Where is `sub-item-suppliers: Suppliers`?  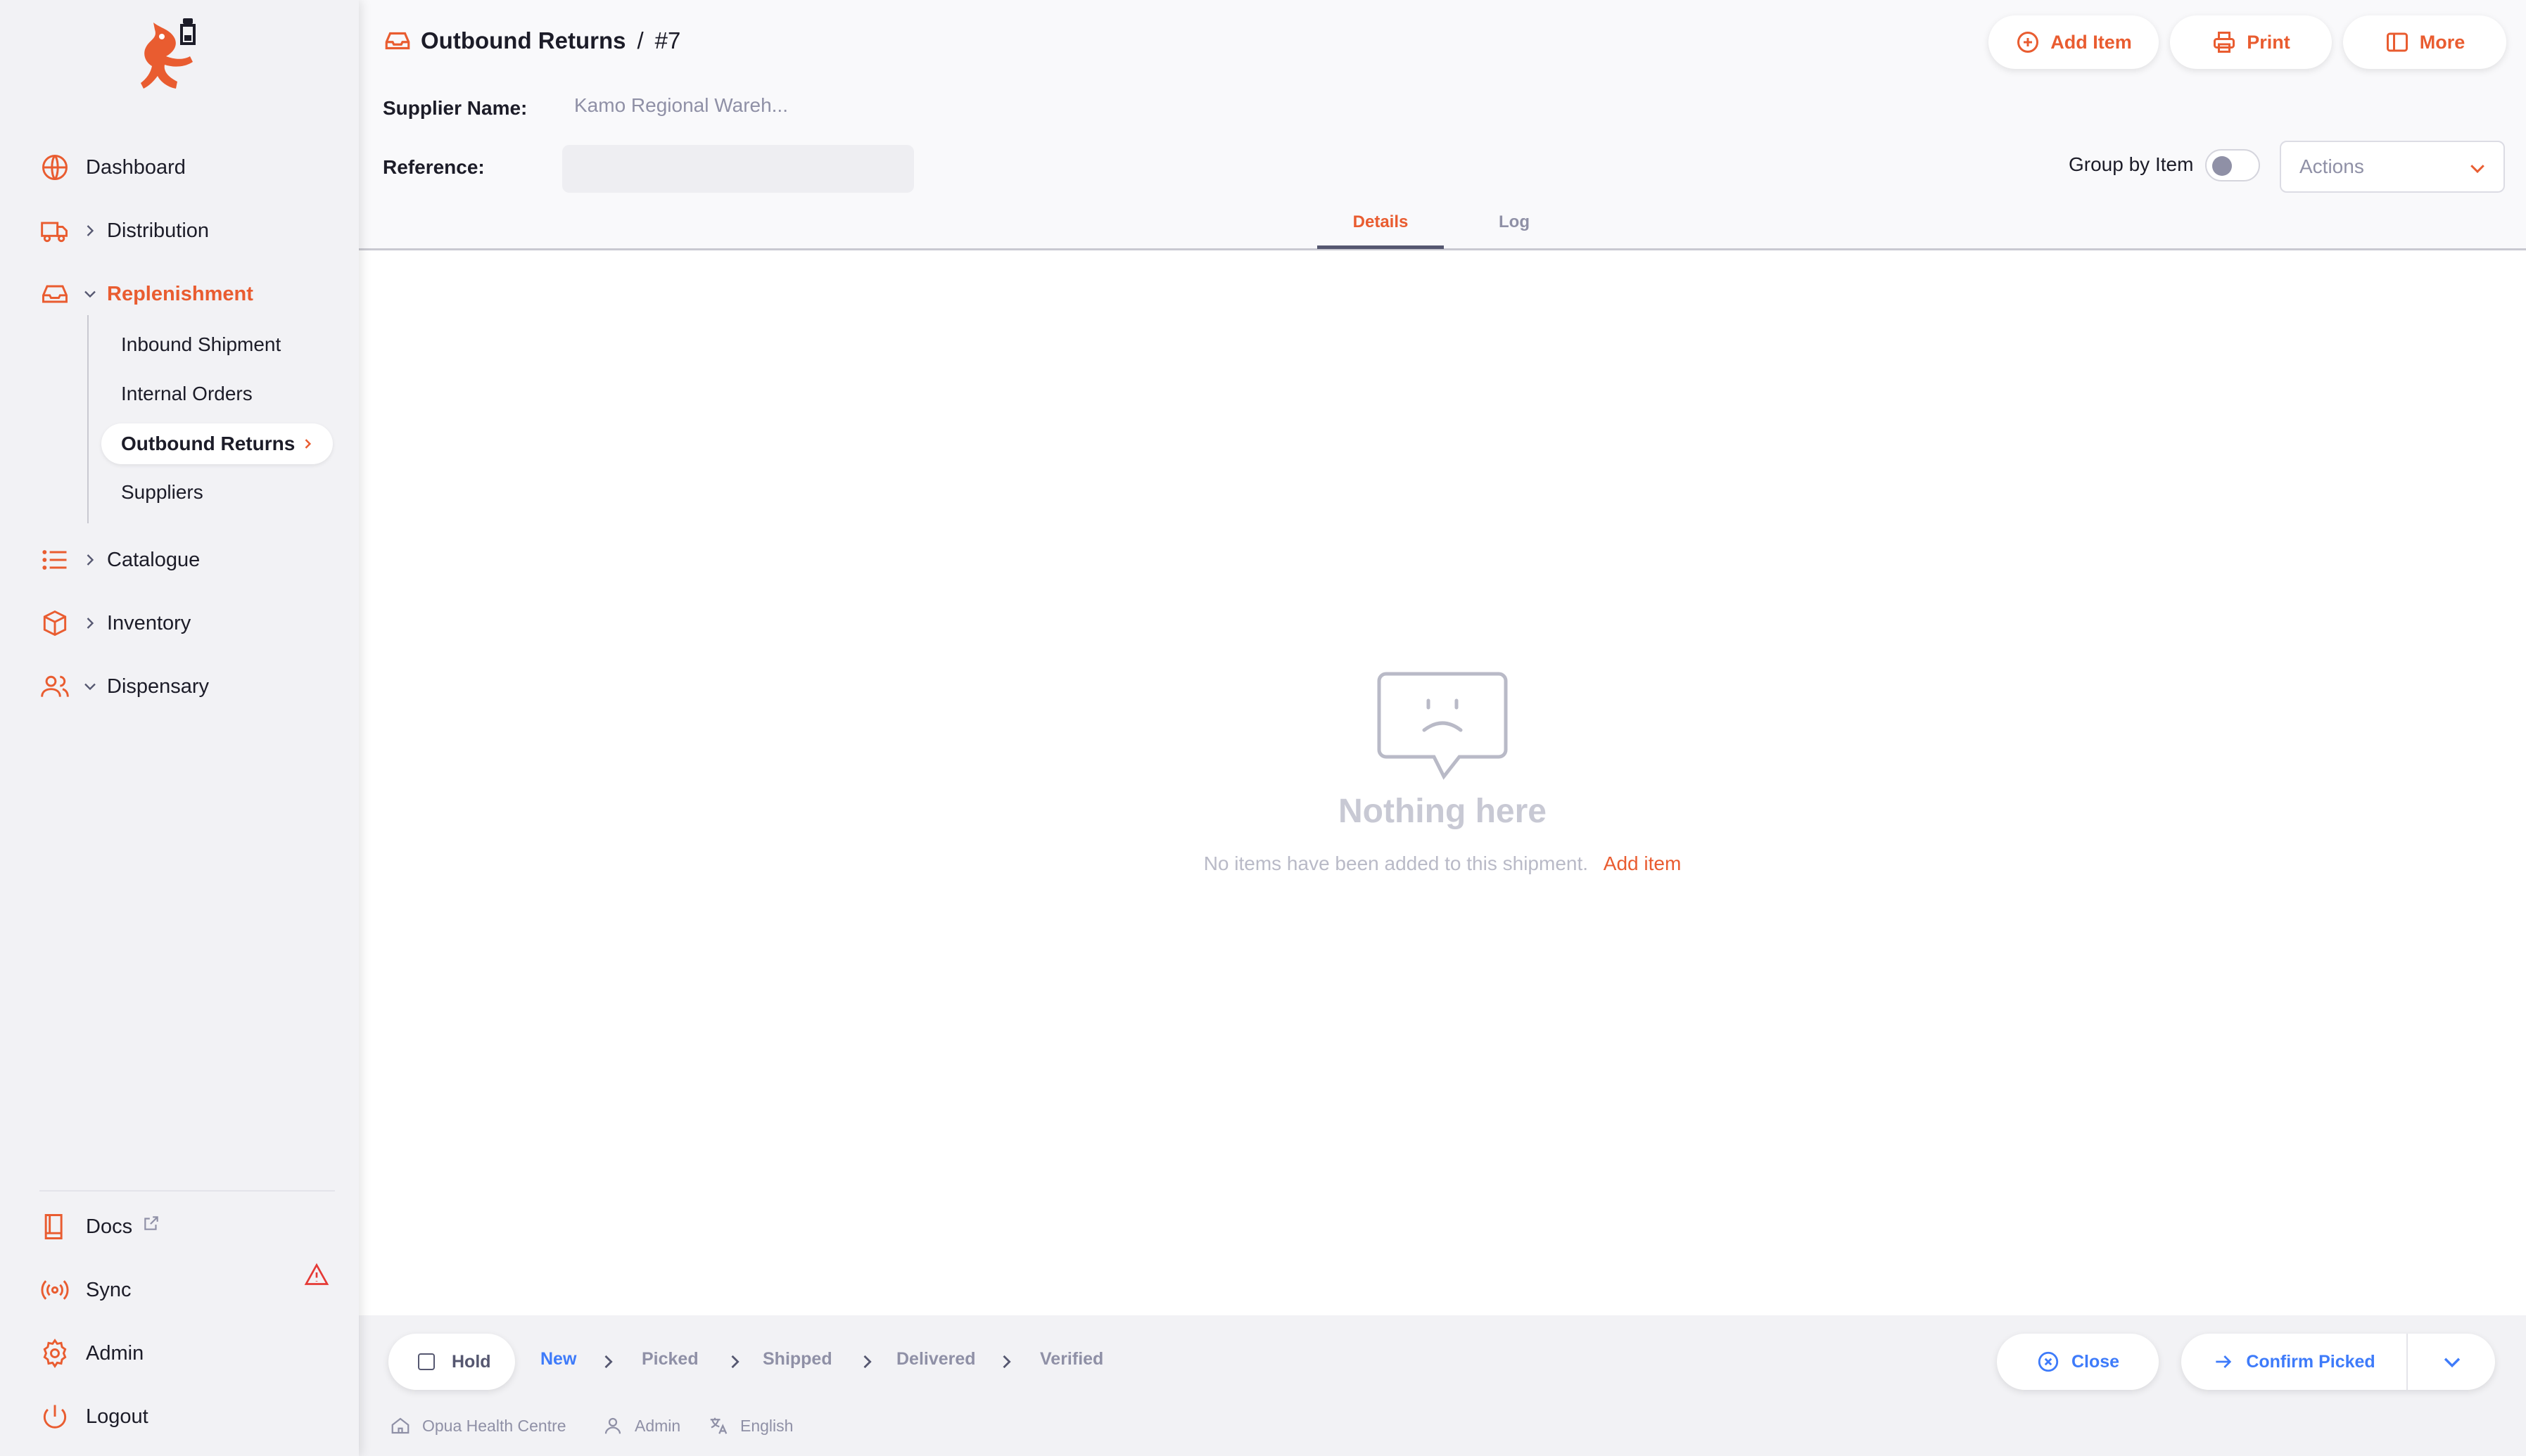 sub-item-suppliers: Suppliers is located at coordinates (162, 492).